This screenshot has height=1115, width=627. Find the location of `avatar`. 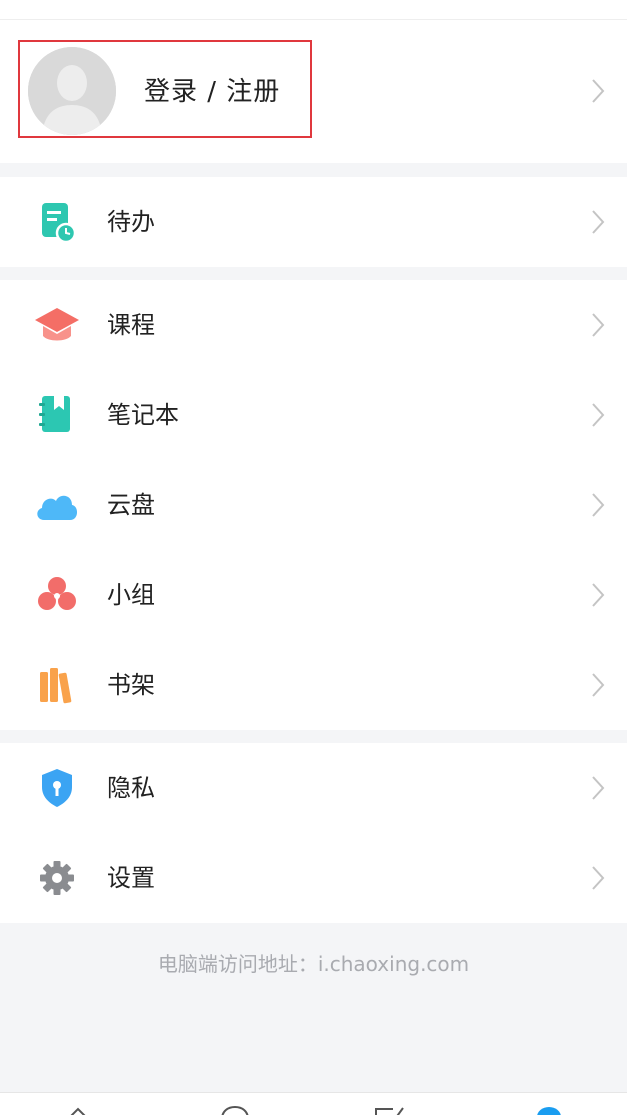

avatar is located at coordinates (72, 91).